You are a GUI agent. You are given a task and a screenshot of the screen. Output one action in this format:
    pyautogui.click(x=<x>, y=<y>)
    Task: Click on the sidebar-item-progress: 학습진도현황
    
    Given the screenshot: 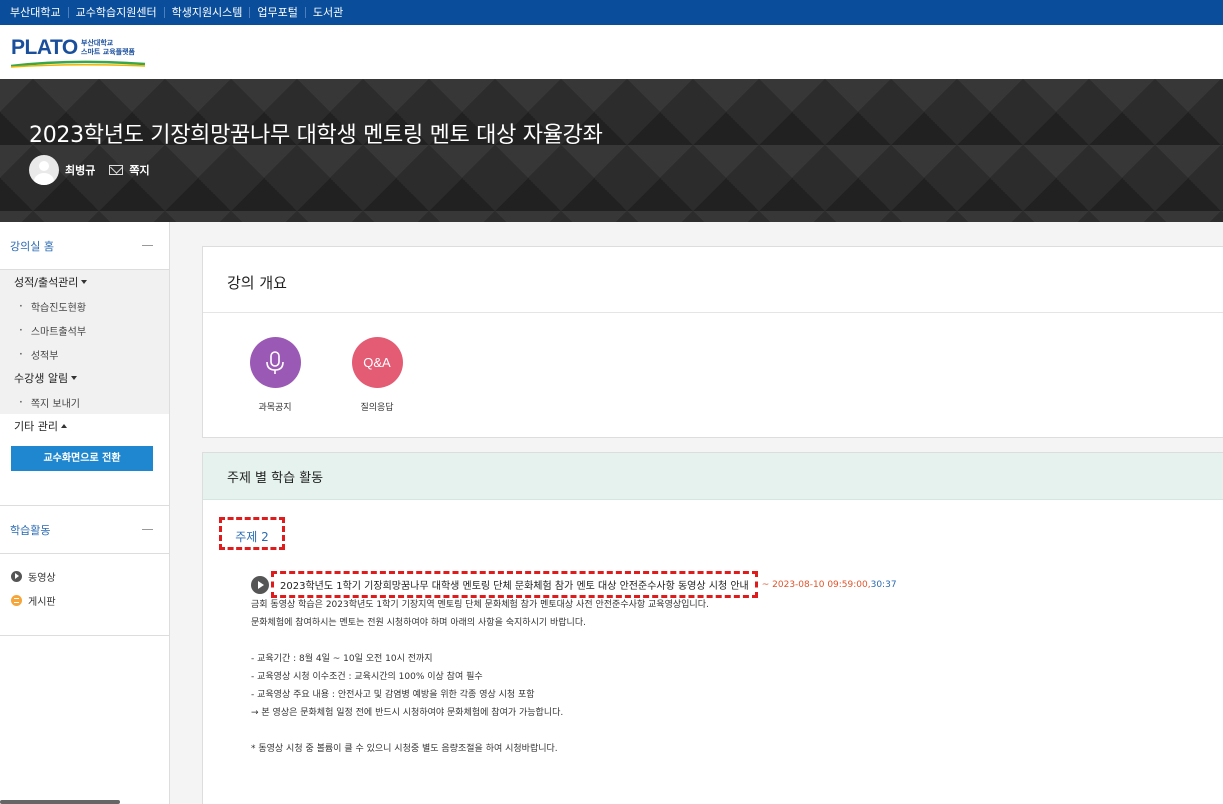 What is the action you would take?
    pyautogui.click(x=84, y=306)
    